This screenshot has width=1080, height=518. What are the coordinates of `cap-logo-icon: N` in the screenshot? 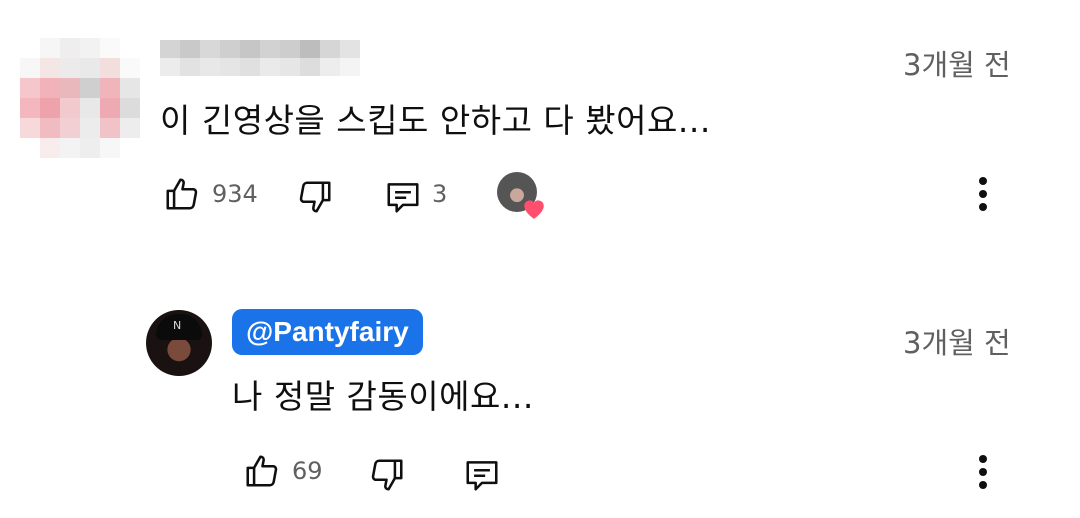 It's located at (177, 325).